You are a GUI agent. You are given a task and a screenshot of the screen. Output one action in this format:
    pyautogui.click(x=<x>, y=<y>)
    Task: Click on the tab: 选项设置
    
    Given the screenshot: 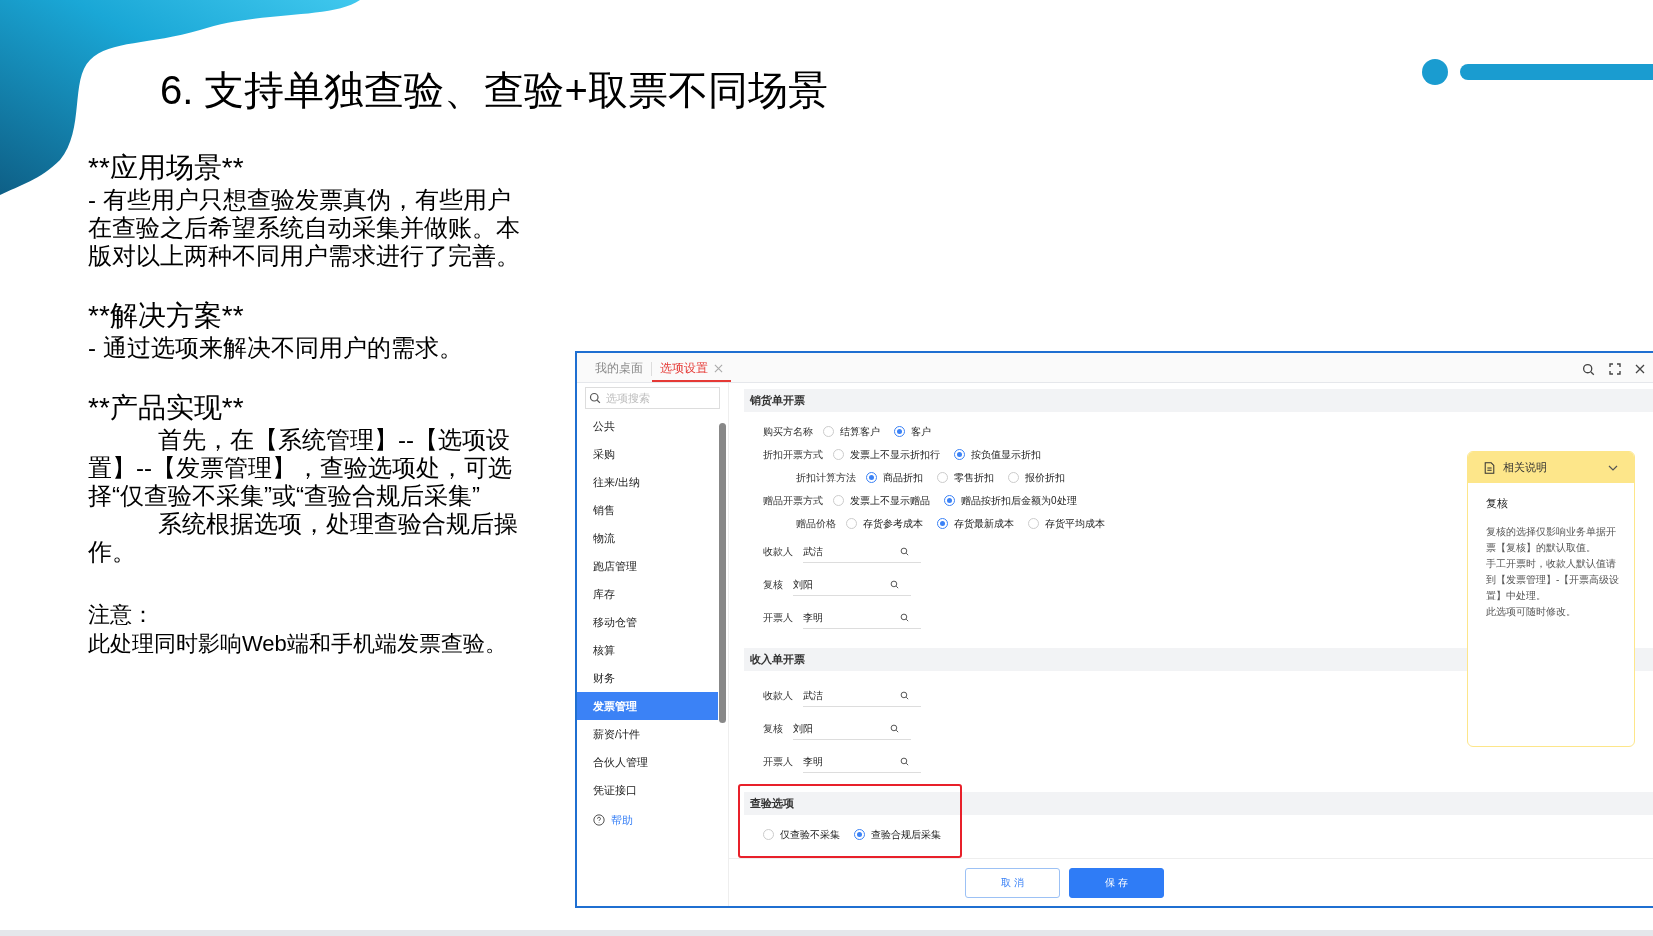 What is the action you would take?
    pyautogui.click(x=691, y=369)
    